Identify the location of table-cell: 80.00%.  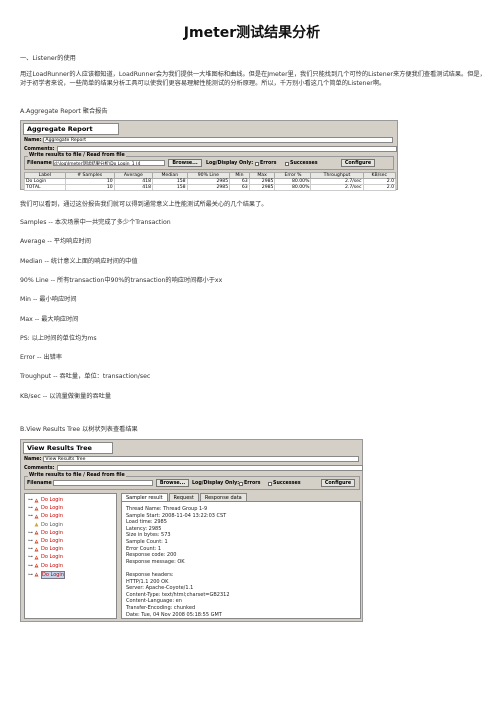
(293, 187).